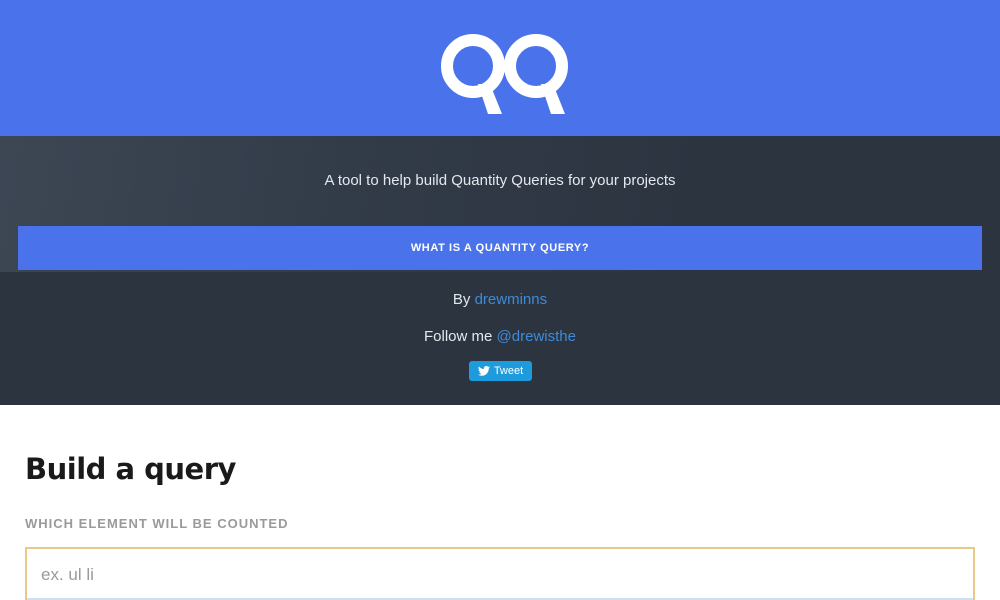  Describe the element at coordinates (500, 573) in the screenshot. I see `element-input` at that location.